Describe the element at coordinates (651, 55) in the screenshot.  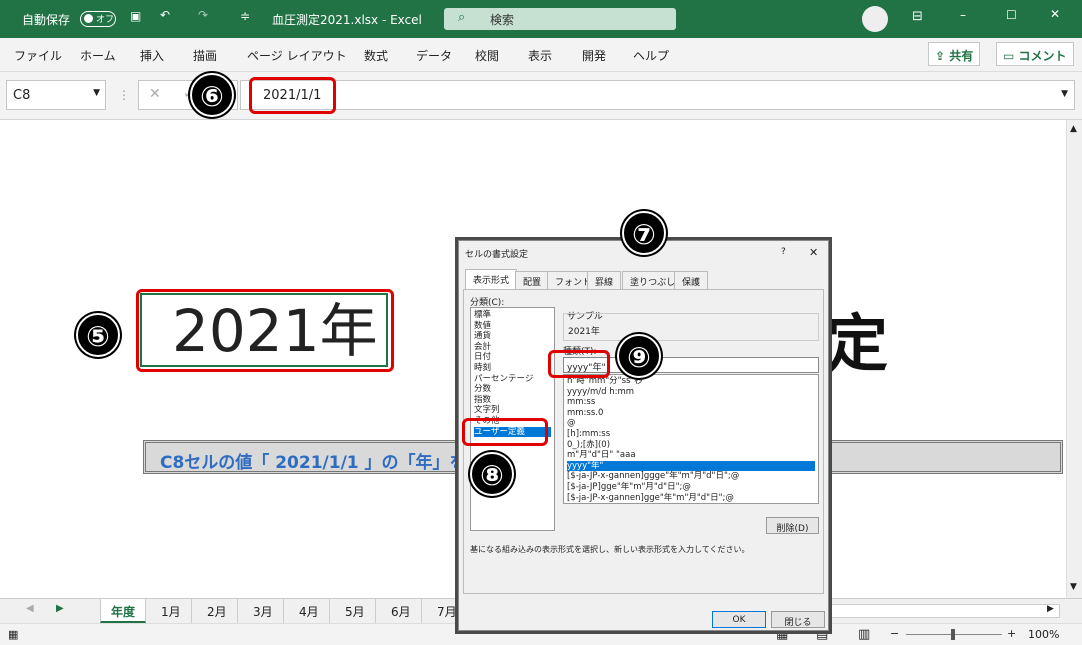
I see `tab-help: ヘルプ` at that location.